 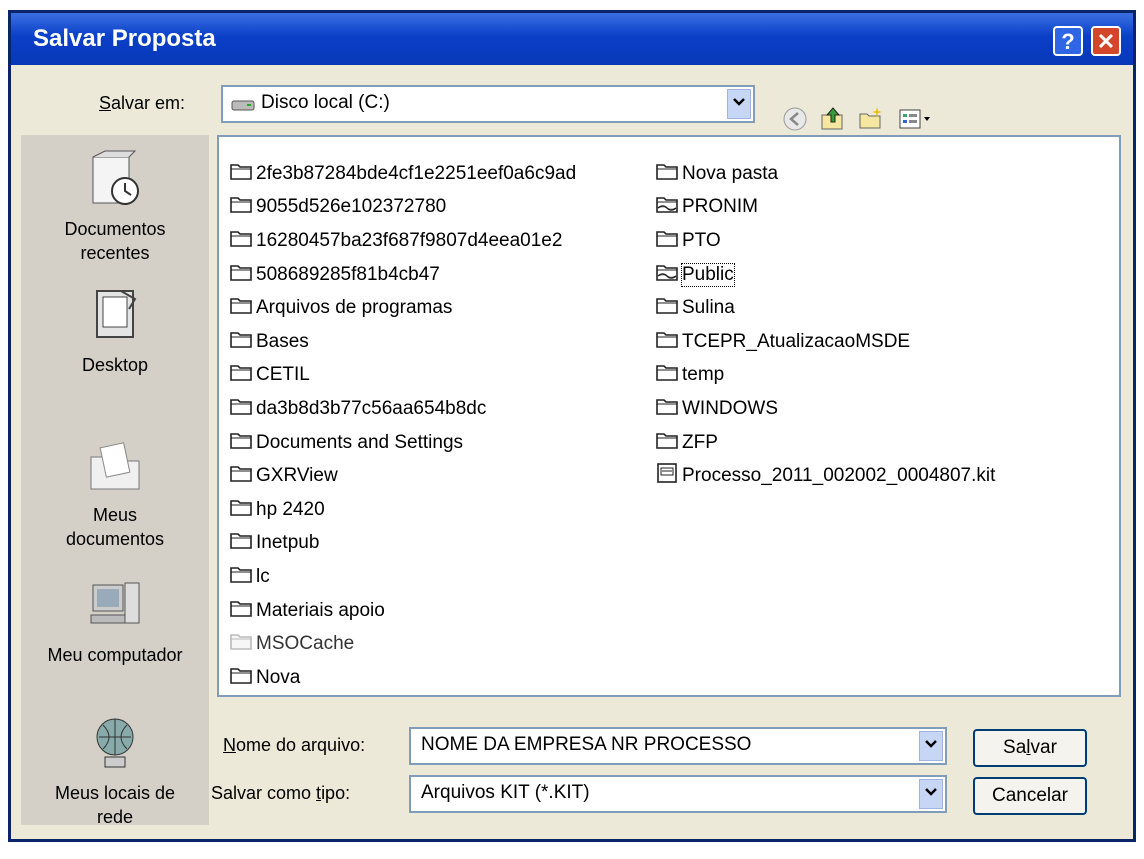 I want to click on folder-item: Arquivos de programas, so click(x=402, y=308).